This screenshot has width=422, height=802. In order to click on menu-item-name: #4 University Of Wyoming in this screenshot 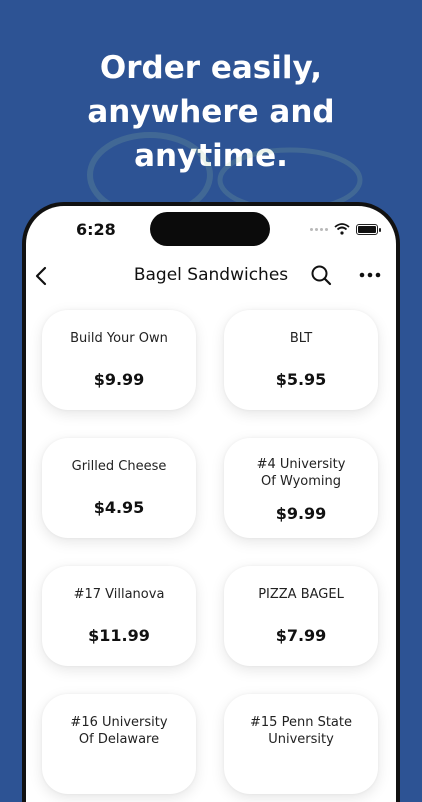, I will do `click(301, 473)`.